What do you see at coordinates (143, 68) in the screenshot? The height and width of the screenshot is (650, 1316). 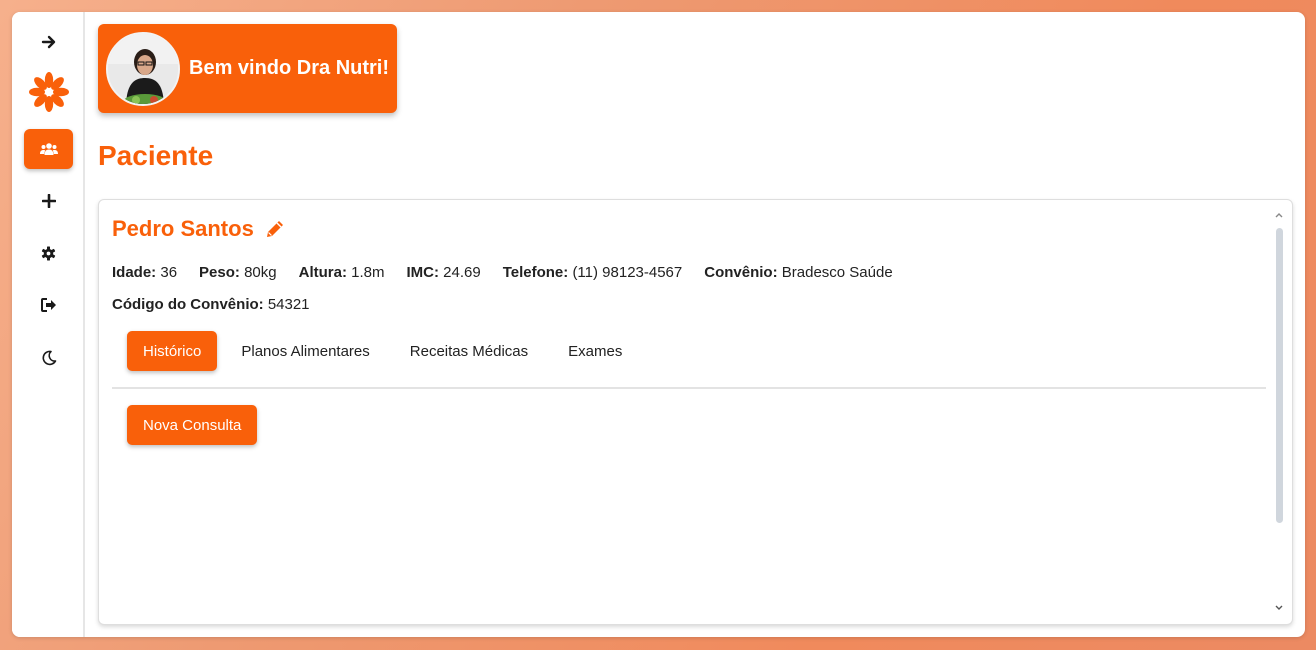 I see `avatar` at bounding box center [143, 68].